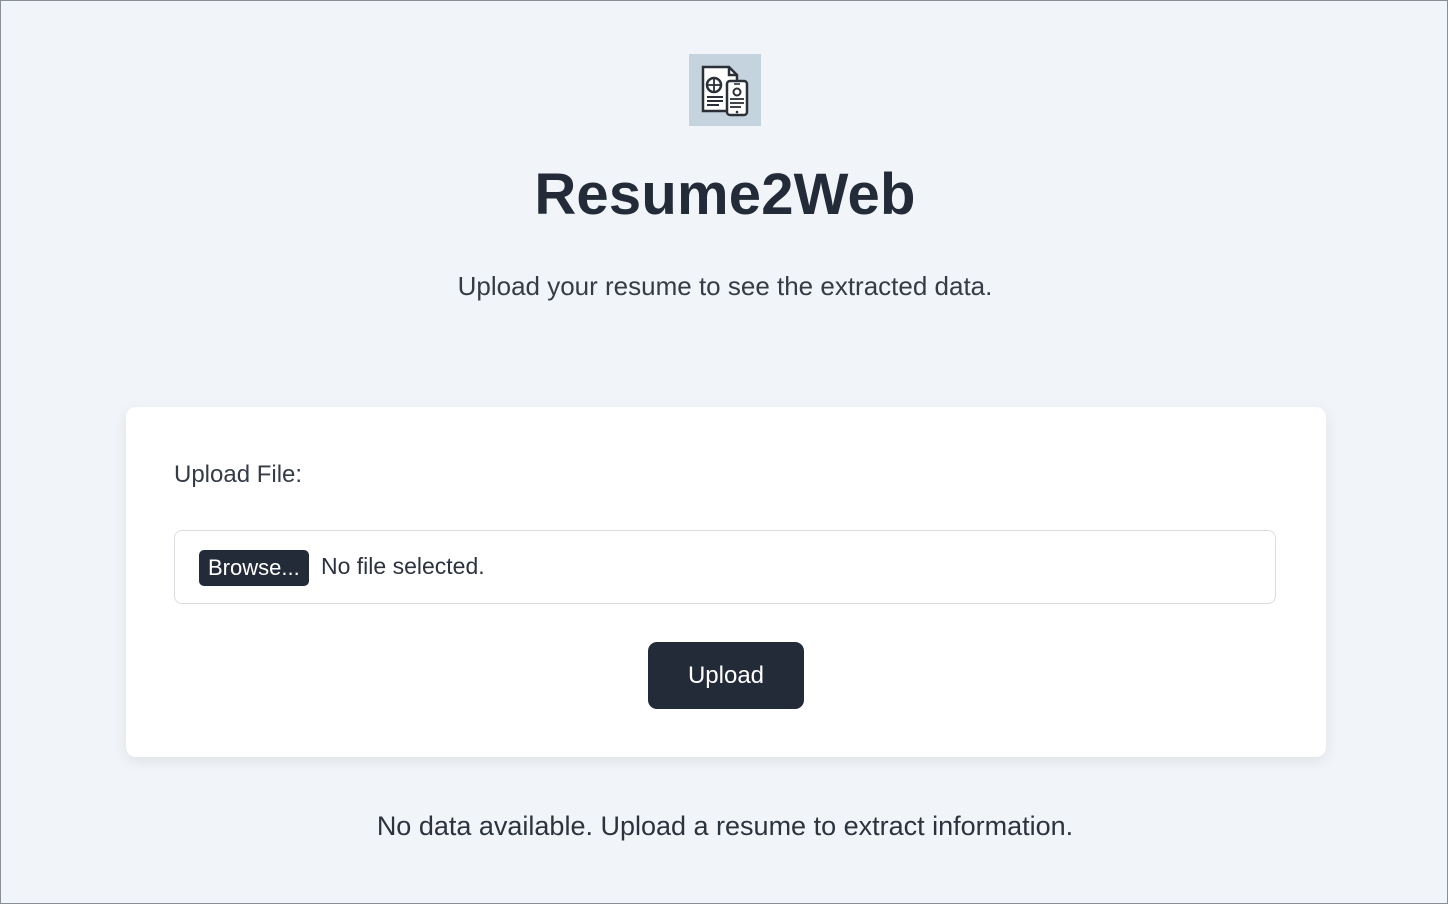 Image resolution: width=1448 pixels, height=904 pixels. What do you see at coordinates (725, 194) in the screenshot?
I see `page-title: Resume2Web` at bounding box center [725, 194].